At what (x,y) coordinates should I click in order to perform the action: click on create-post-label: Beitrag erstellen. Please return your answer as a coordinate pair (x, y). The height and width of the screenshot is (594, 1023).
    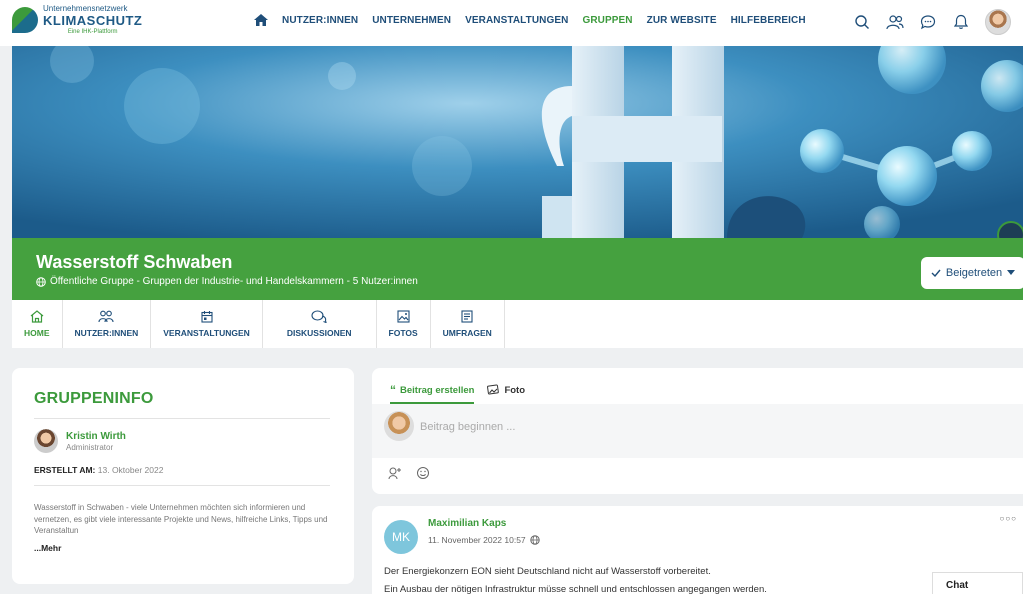
    Looking at the image, I should click on (437, 390).